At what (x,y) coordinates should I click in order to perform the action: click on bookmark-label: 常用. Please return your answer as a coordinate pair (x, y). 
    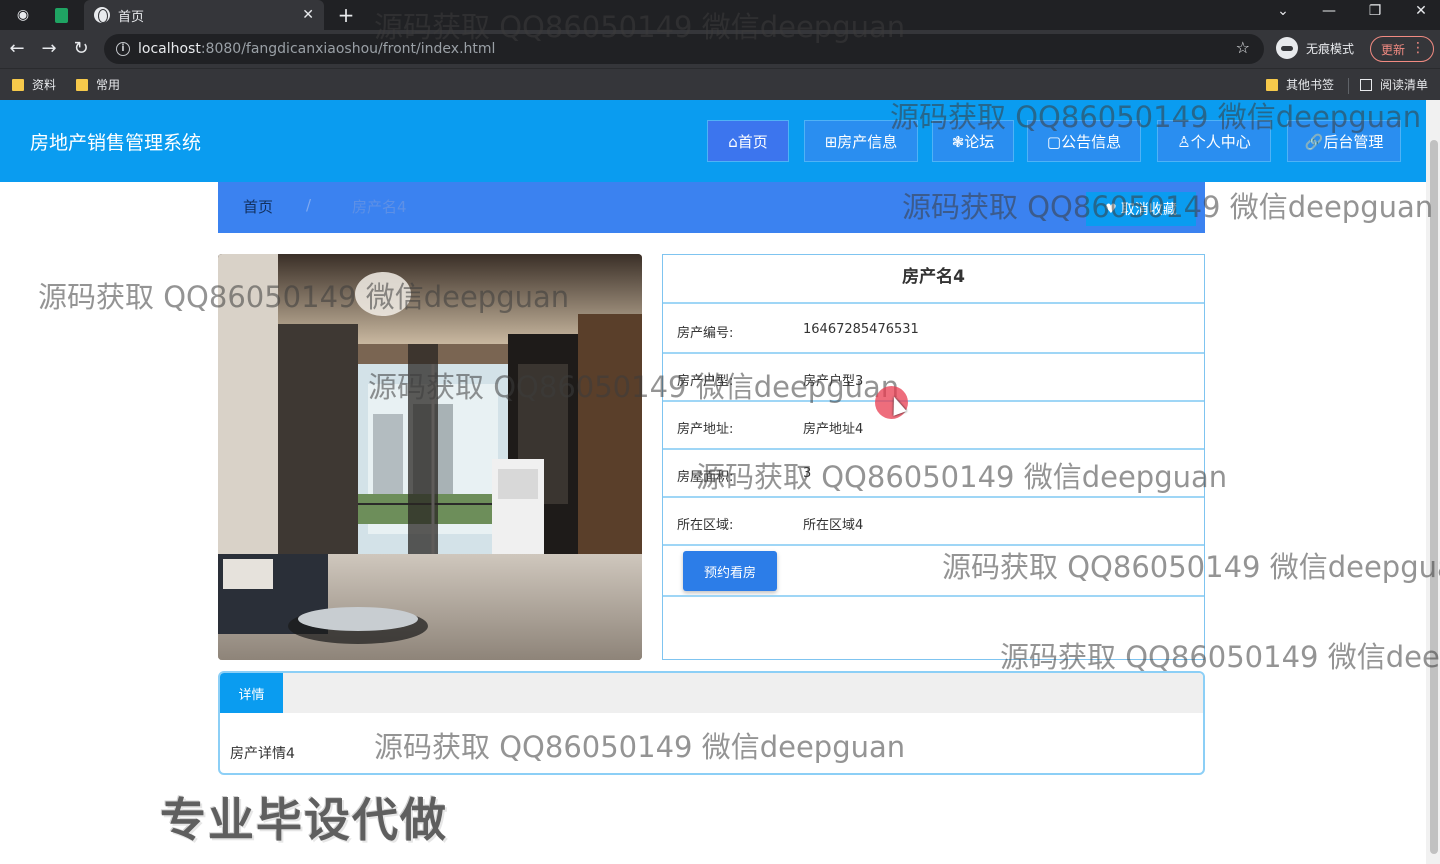
    Looking at the image, I should click on (108, 85).